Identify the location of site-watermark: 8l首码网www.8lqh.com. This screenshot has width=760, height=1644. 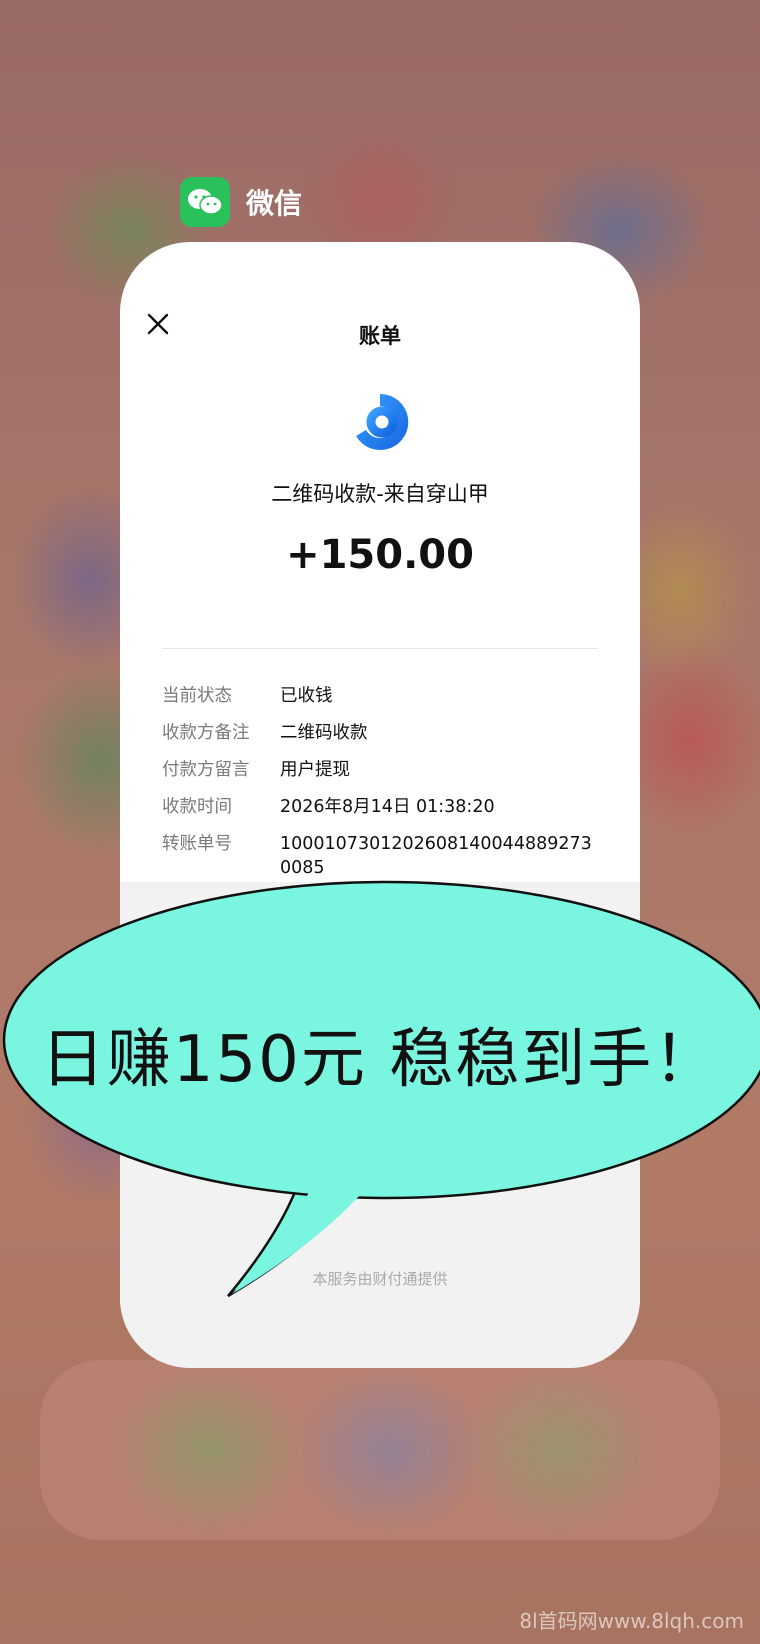
(631, 1621).